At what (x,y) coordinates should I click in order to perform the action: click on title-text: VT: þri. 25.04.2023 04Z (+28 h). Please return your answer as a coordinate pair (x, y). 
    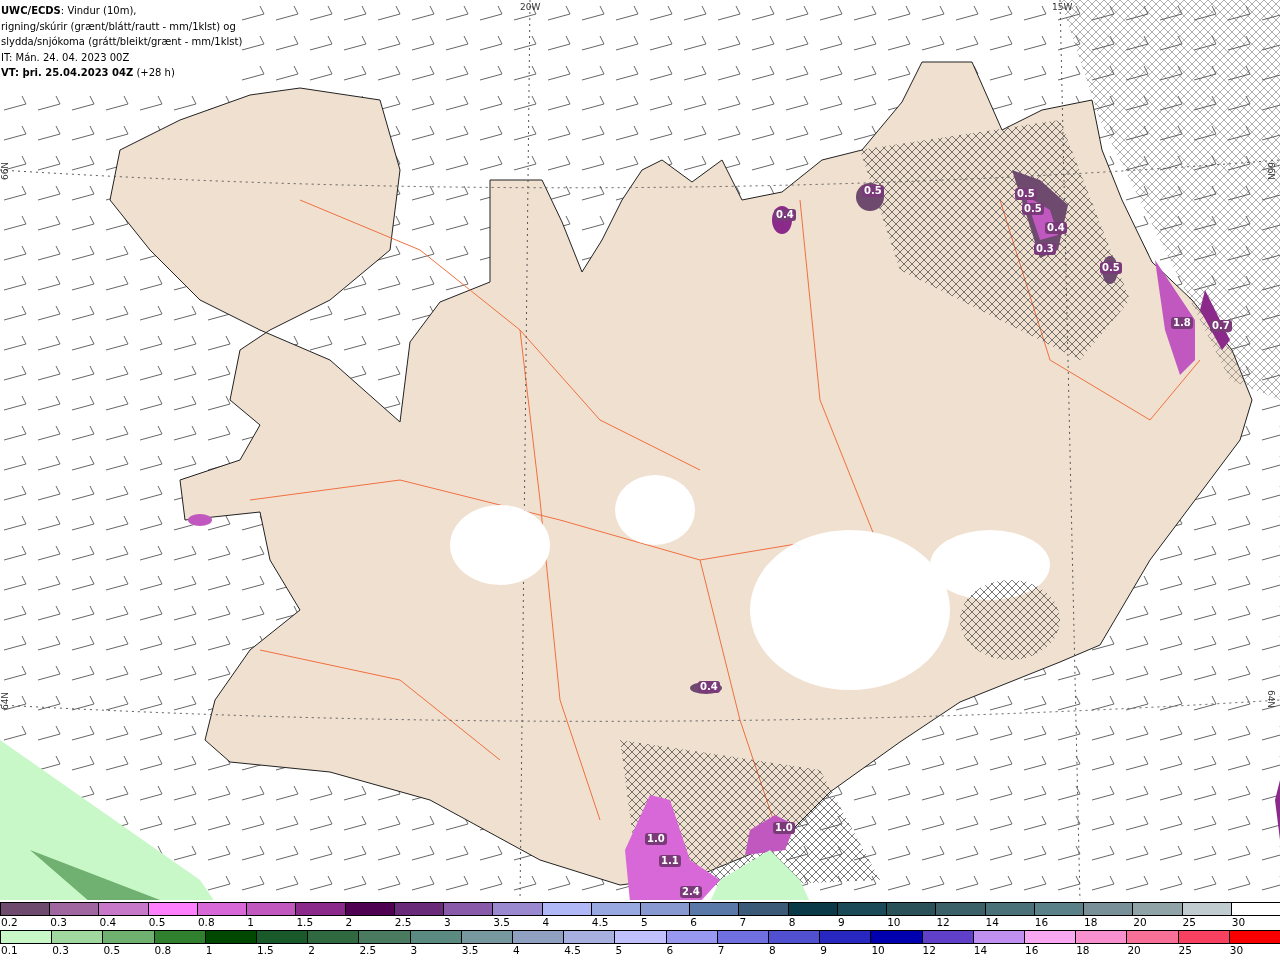
    Looking at the image, I should click on (88, 73).